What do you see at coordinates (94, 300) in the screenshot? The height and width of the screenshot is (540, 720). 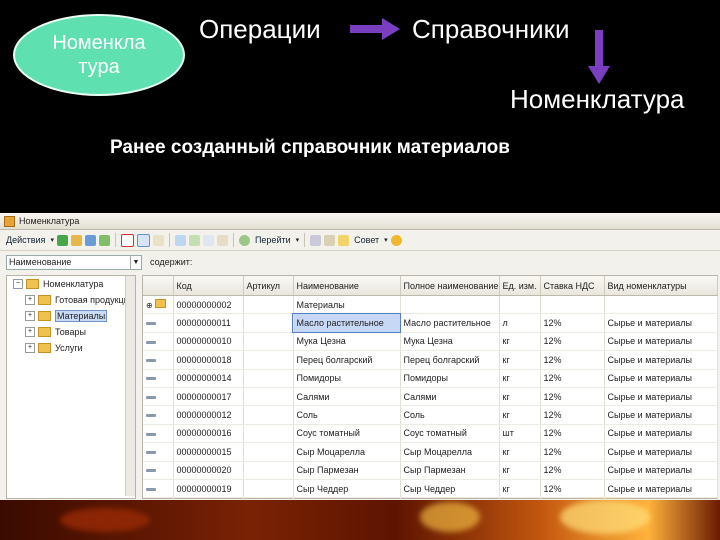 I see `tree-item-label: Готовая продукция` at bounding box center [94, 300].